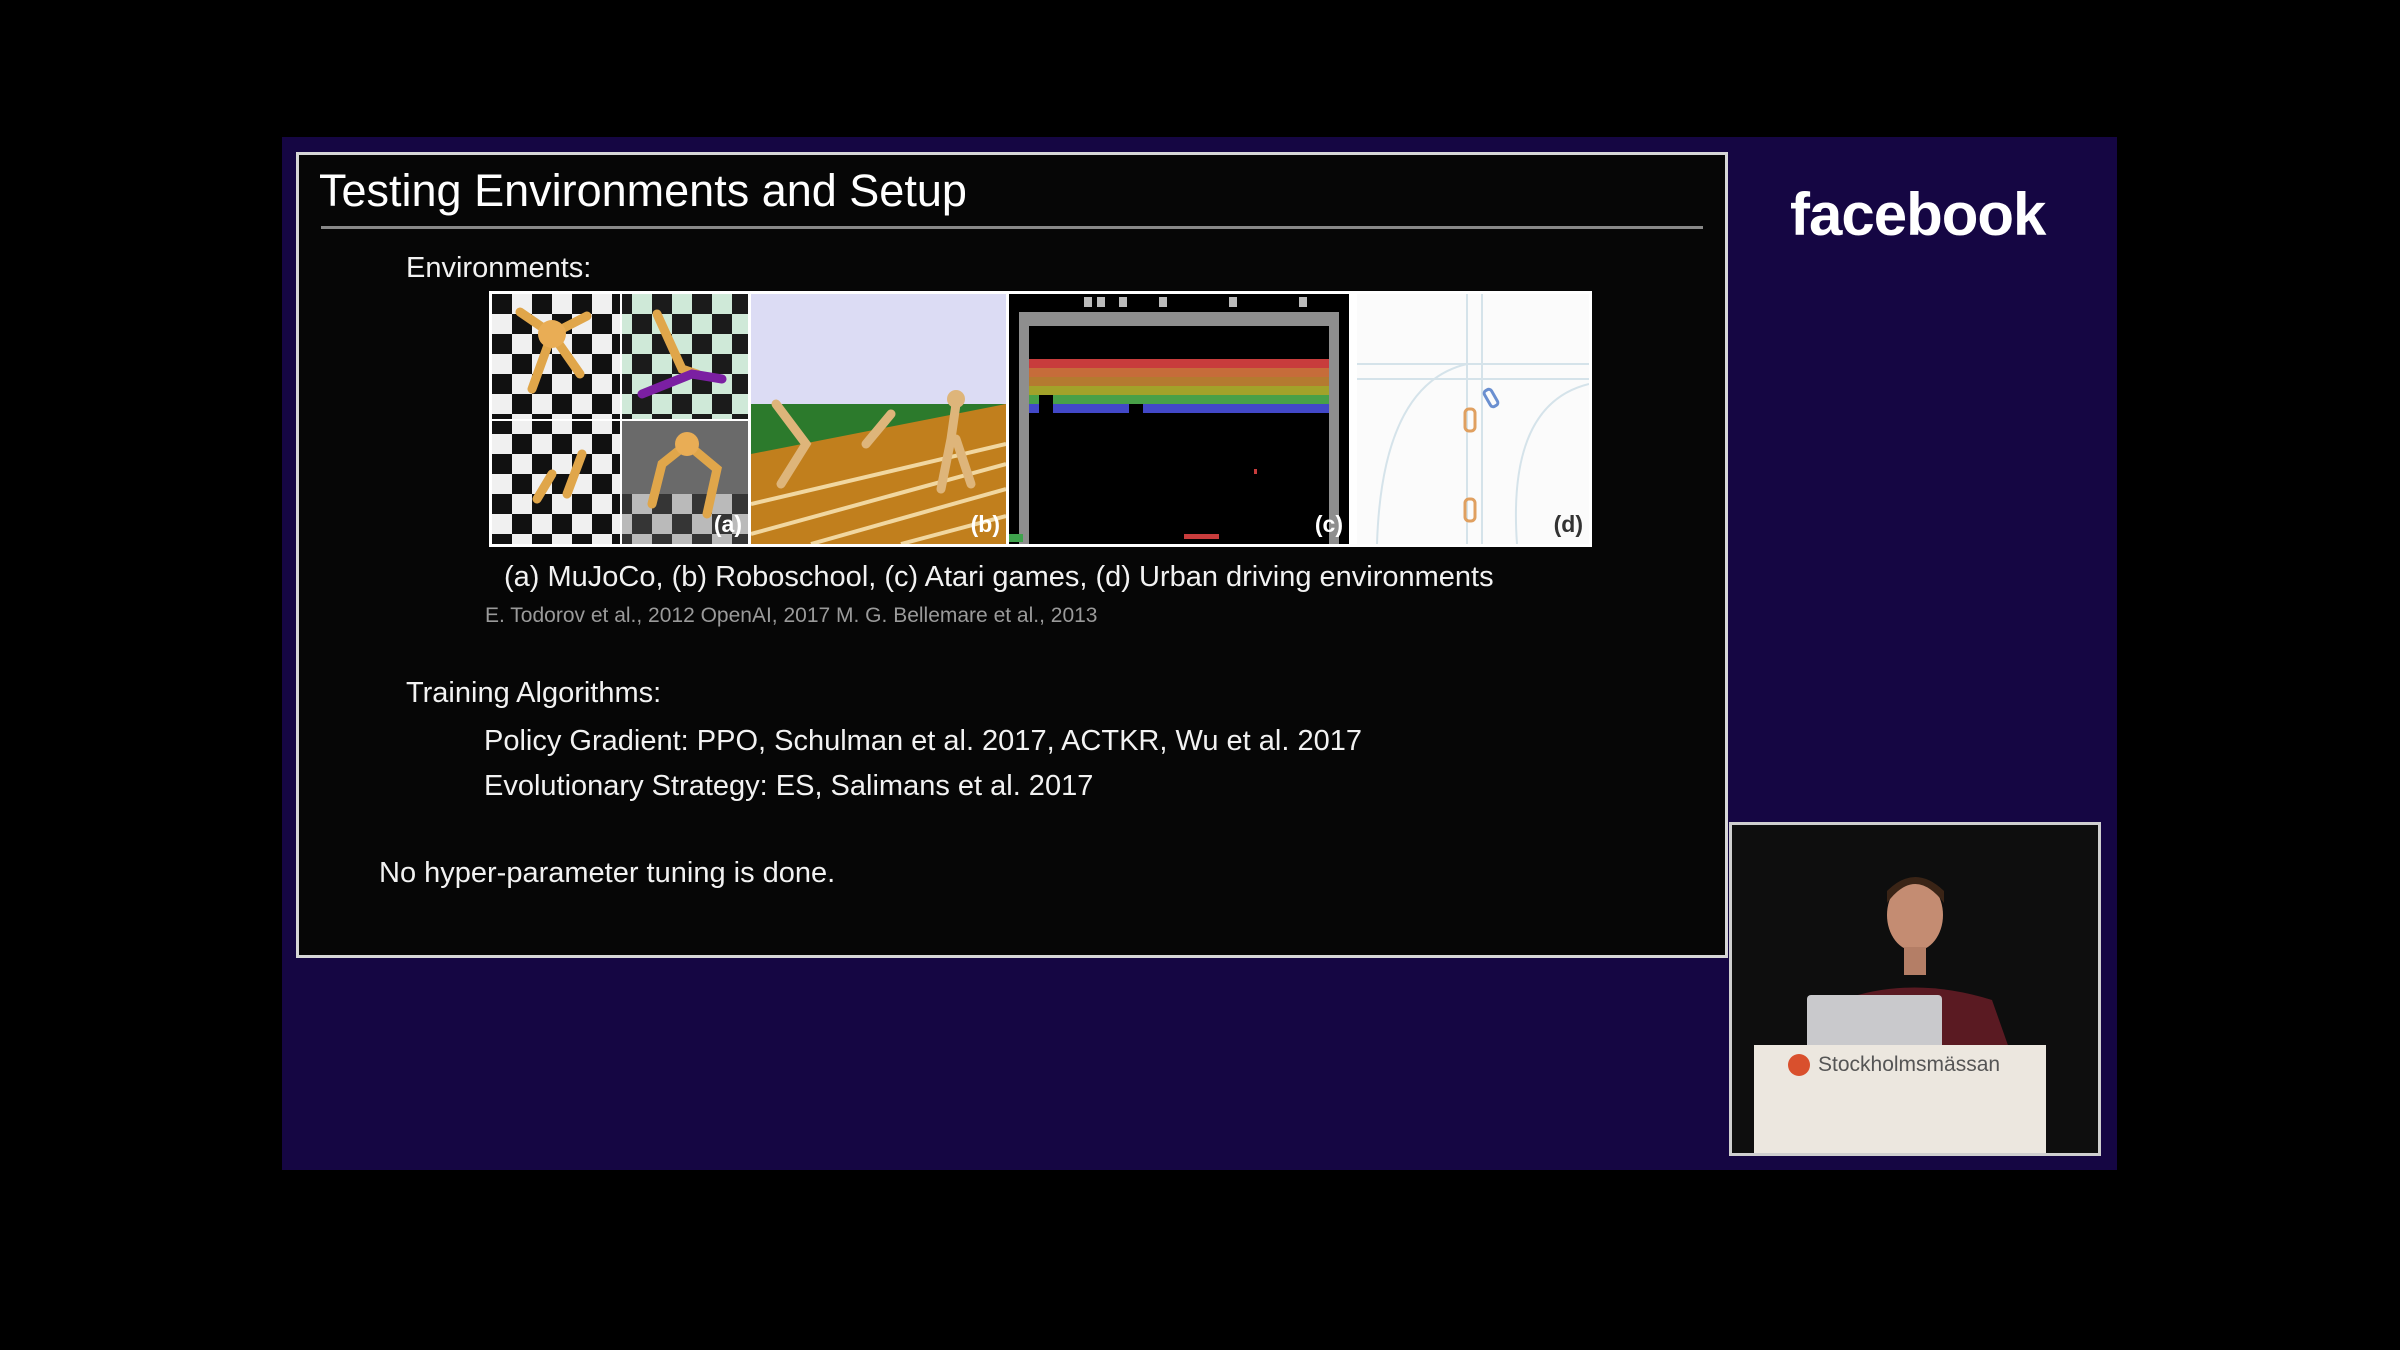 Image resolution: width=2400 pixels, height=1350 pixels. I want to click on mujoco-image: (a), so click(620, 419).